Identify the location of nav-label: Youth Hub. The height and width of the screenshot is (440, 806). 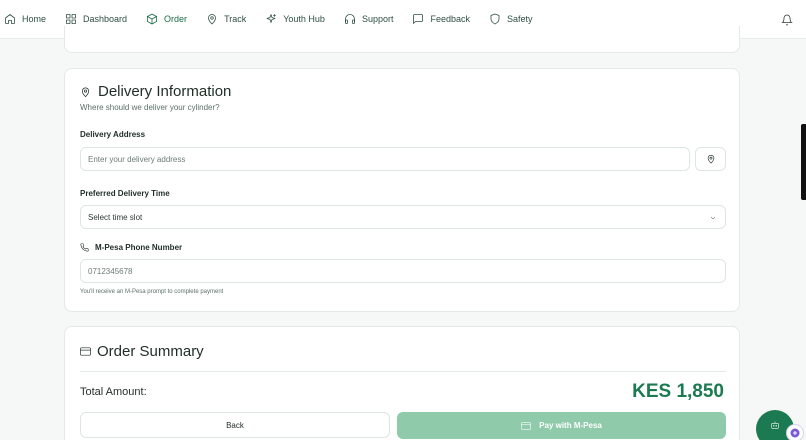
(304, 19).